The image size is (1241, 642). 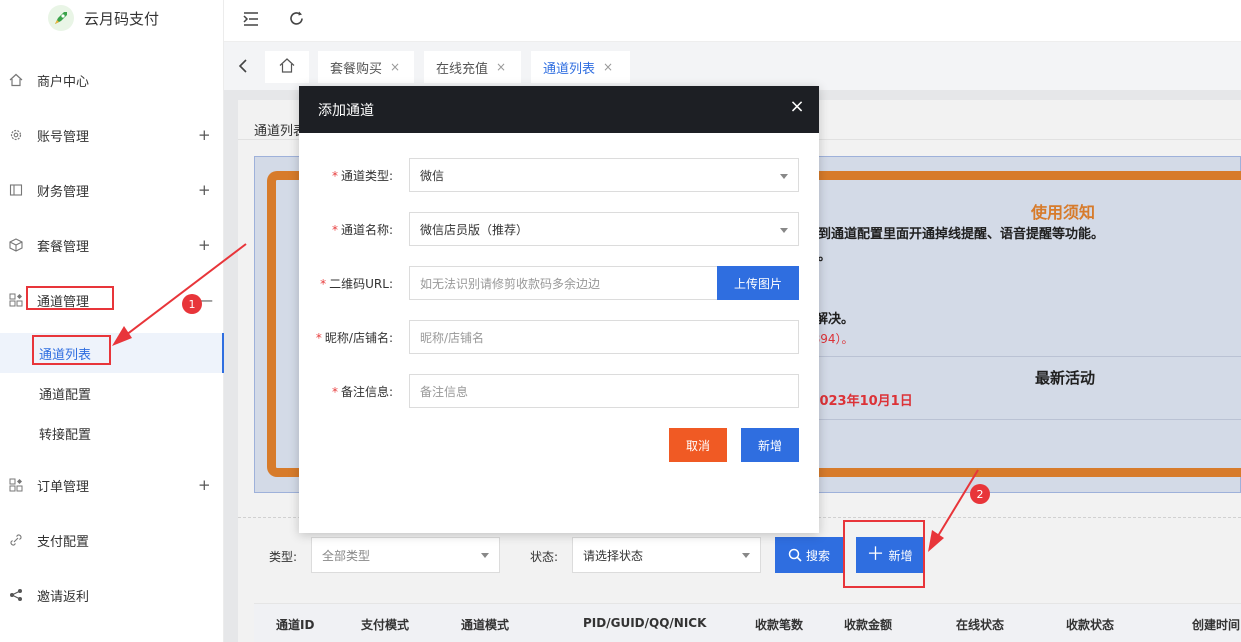 I want to click on annotation-badge: 1, so click(x=192, y=304).